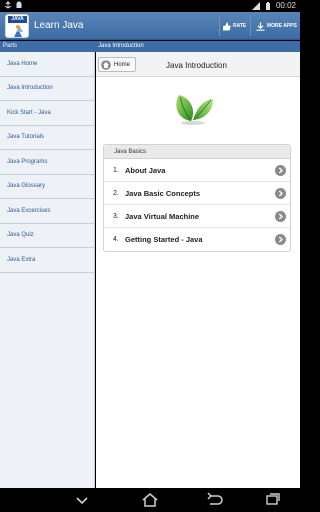 The width and height of the screenshot is (320, 512). I want to click on app-icon-badge: JAVA, so click(17, 19).